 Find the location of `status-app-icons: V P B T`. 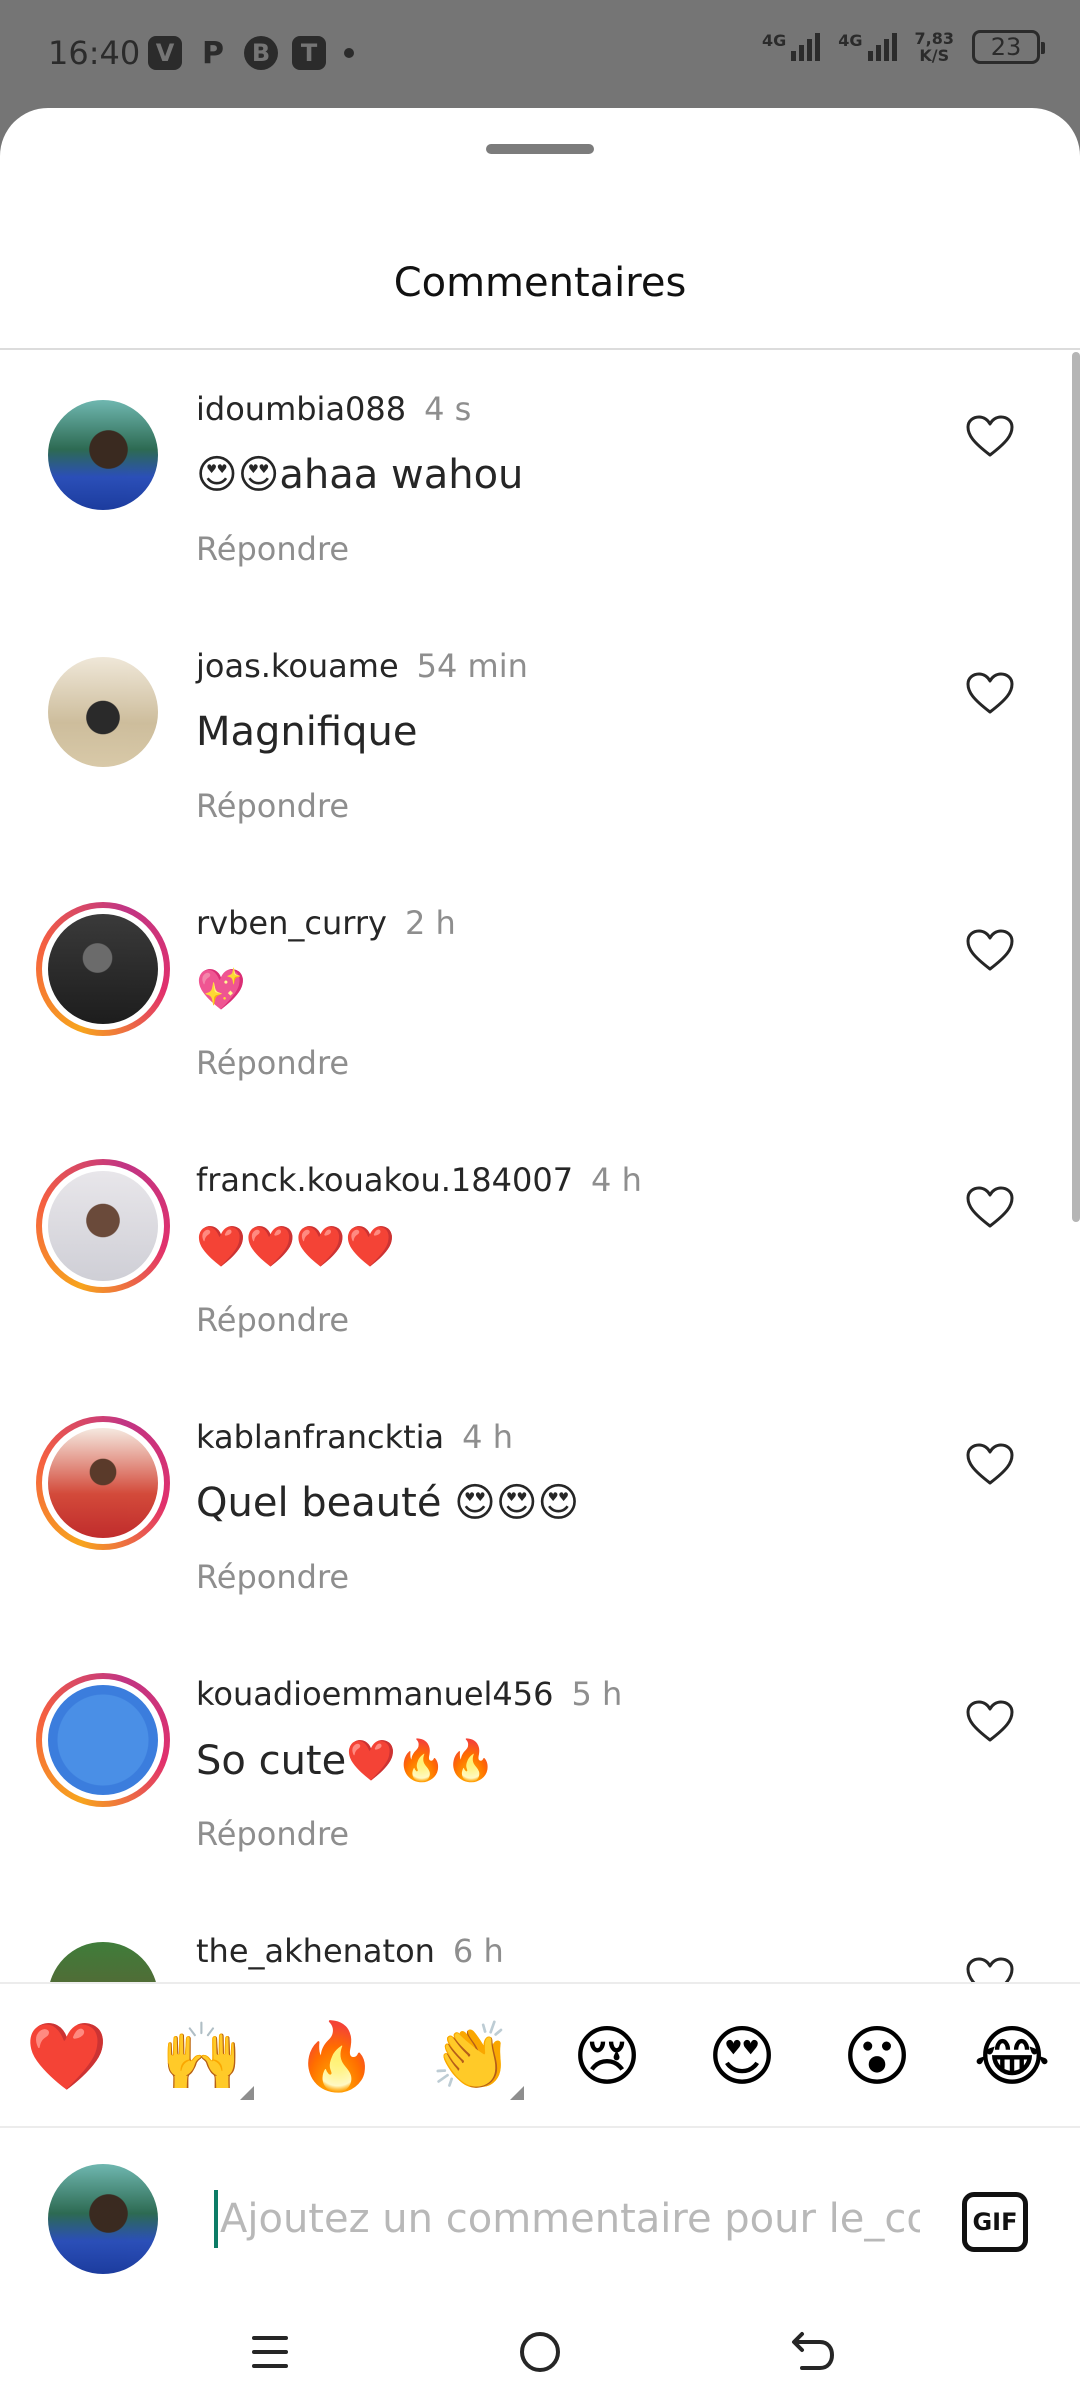

status-app-icons: V P B T is located at coordinates (251, 53).